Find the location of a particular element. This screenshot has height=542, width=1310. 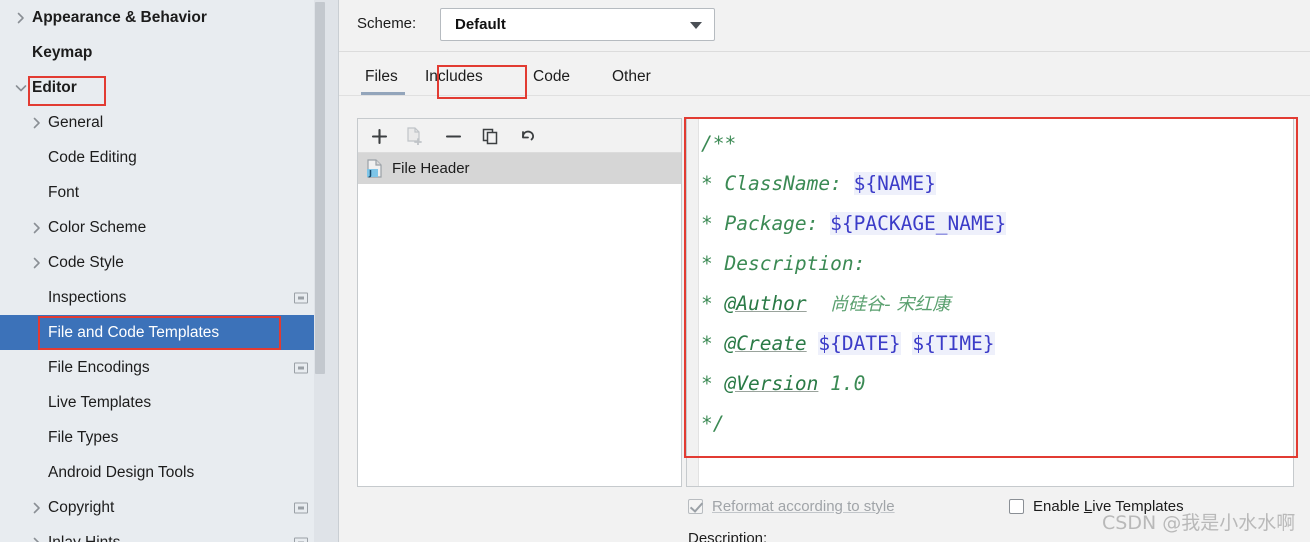

sidebar-item-label: Font is located at coordinates (64, 192).